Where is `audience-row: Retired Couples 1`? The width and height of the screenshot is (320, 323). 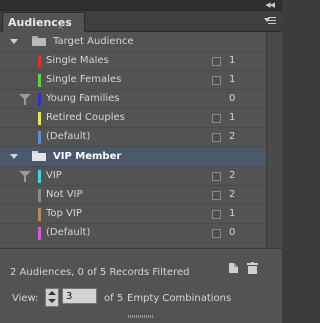 audience-row: Retired Couples 1 is located at coordinates (133, 118).